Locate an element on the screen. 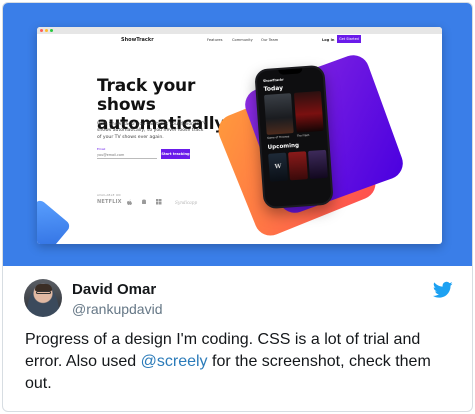 The height and width of the screenshot is (414, 475). syndicapp-logo: Syndicapp is located at coordinates (186, 202).